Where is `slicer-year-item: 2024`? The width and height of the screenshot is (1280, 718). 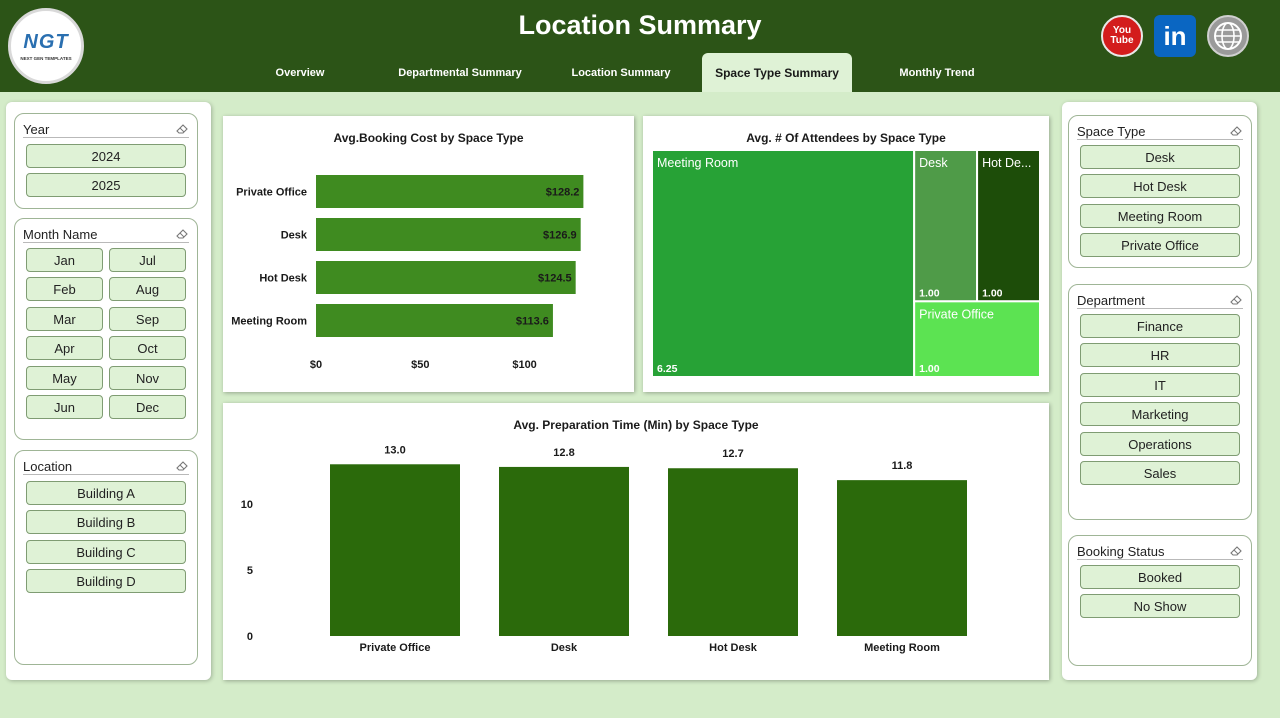 slicer-year-item: 2024 is located at coordinates (106, 156).